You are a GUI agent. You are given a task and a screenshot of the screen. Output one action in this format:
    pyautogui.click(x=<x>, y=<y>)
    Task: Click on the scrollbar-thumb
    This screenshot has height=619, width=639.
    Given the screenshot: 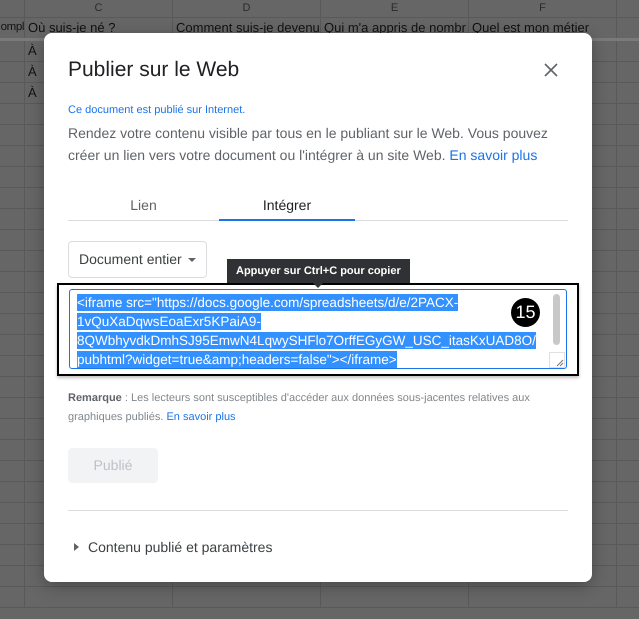 What is the action you would take?
    pyautogui.click(x=556, y=319)
    